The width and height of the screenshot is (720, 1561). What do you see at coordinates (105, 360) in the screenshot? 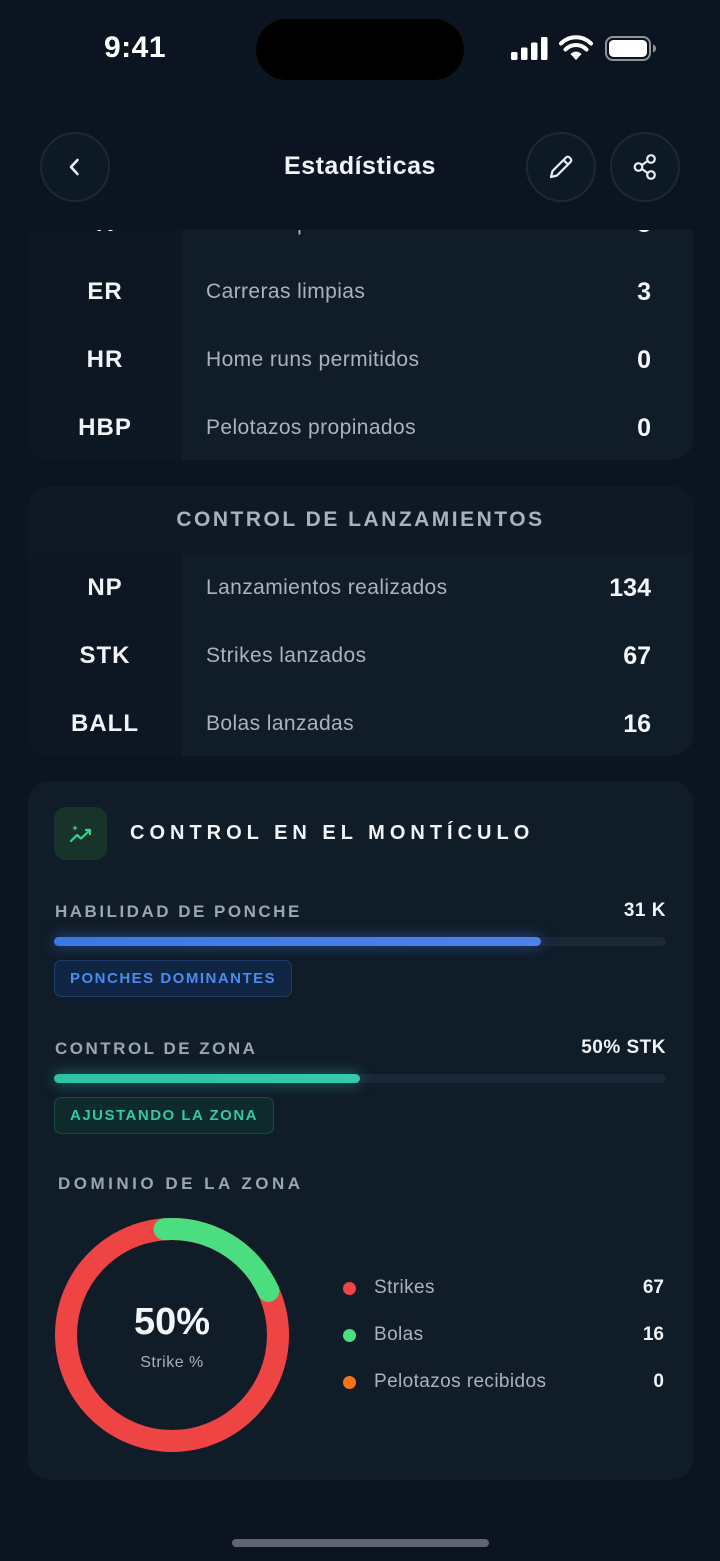
I see `stat-abbr: HR` at bounding box center [105, 360].